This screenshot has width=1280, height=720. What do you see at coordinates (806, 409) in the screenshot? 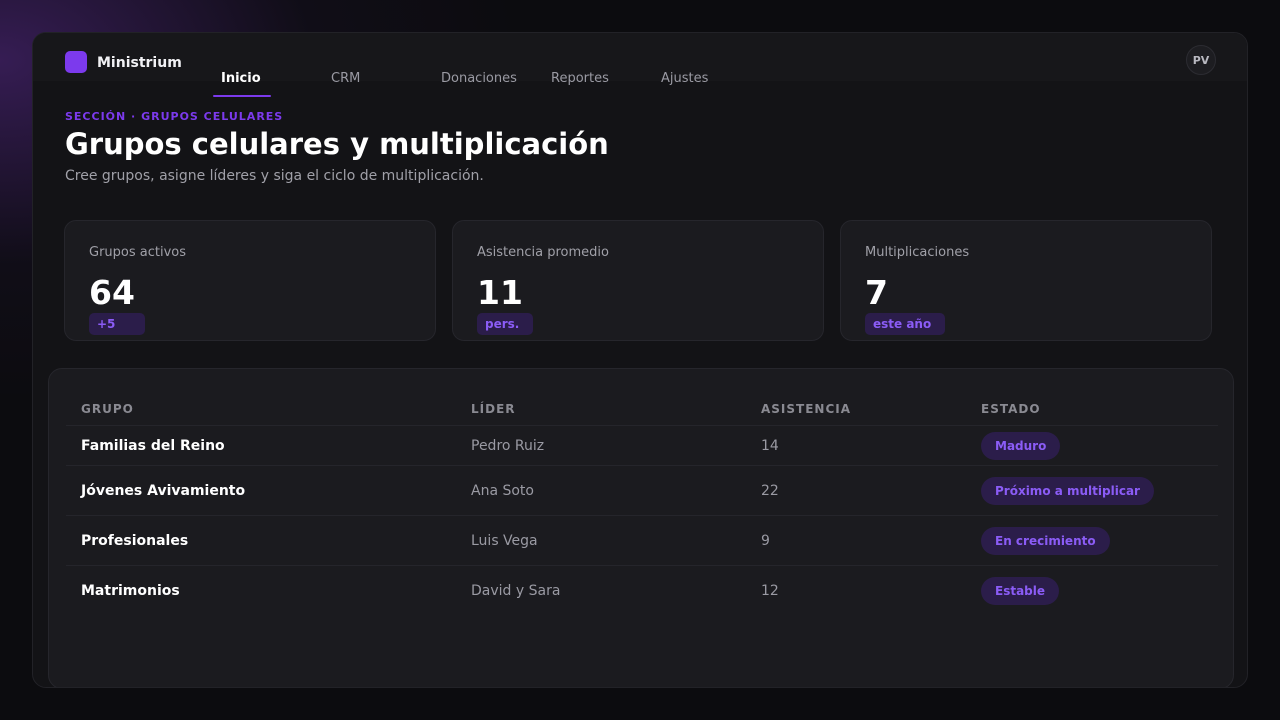
I see `column-header-attendance: ASISTENCIA` at bounding box center [806, 409].